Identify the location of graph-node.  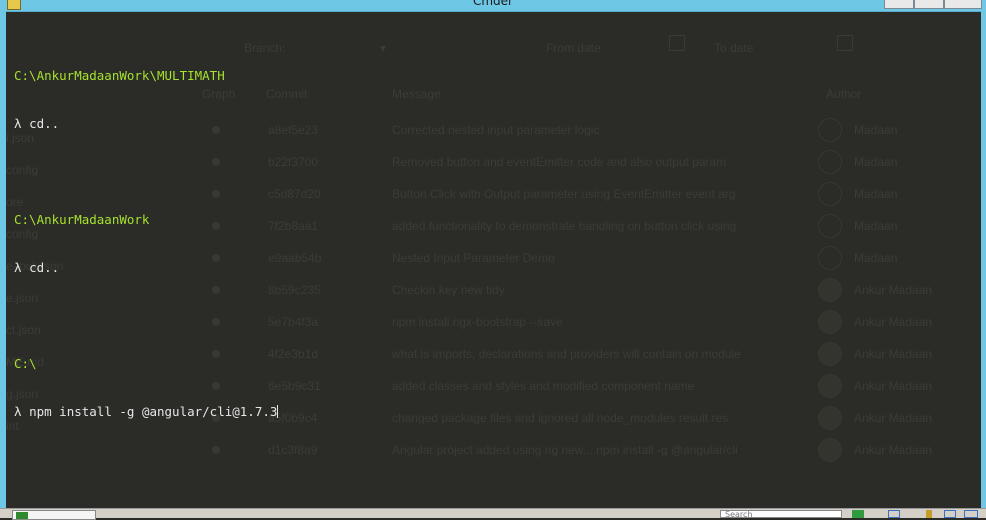
(216, 450).